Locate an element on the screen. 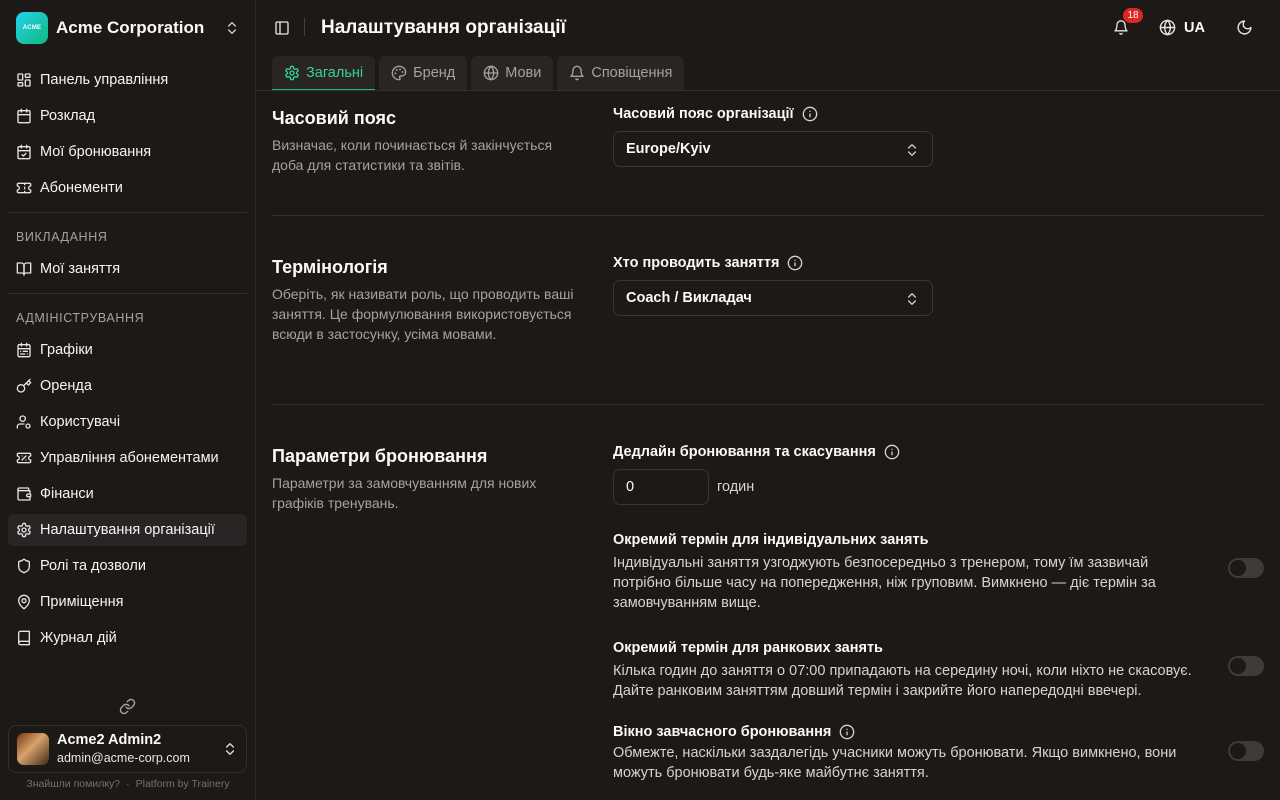 Image resolution: width=1280 pixels, height=800 pixels. sidebar-divider is located at coordinates (127, 293).